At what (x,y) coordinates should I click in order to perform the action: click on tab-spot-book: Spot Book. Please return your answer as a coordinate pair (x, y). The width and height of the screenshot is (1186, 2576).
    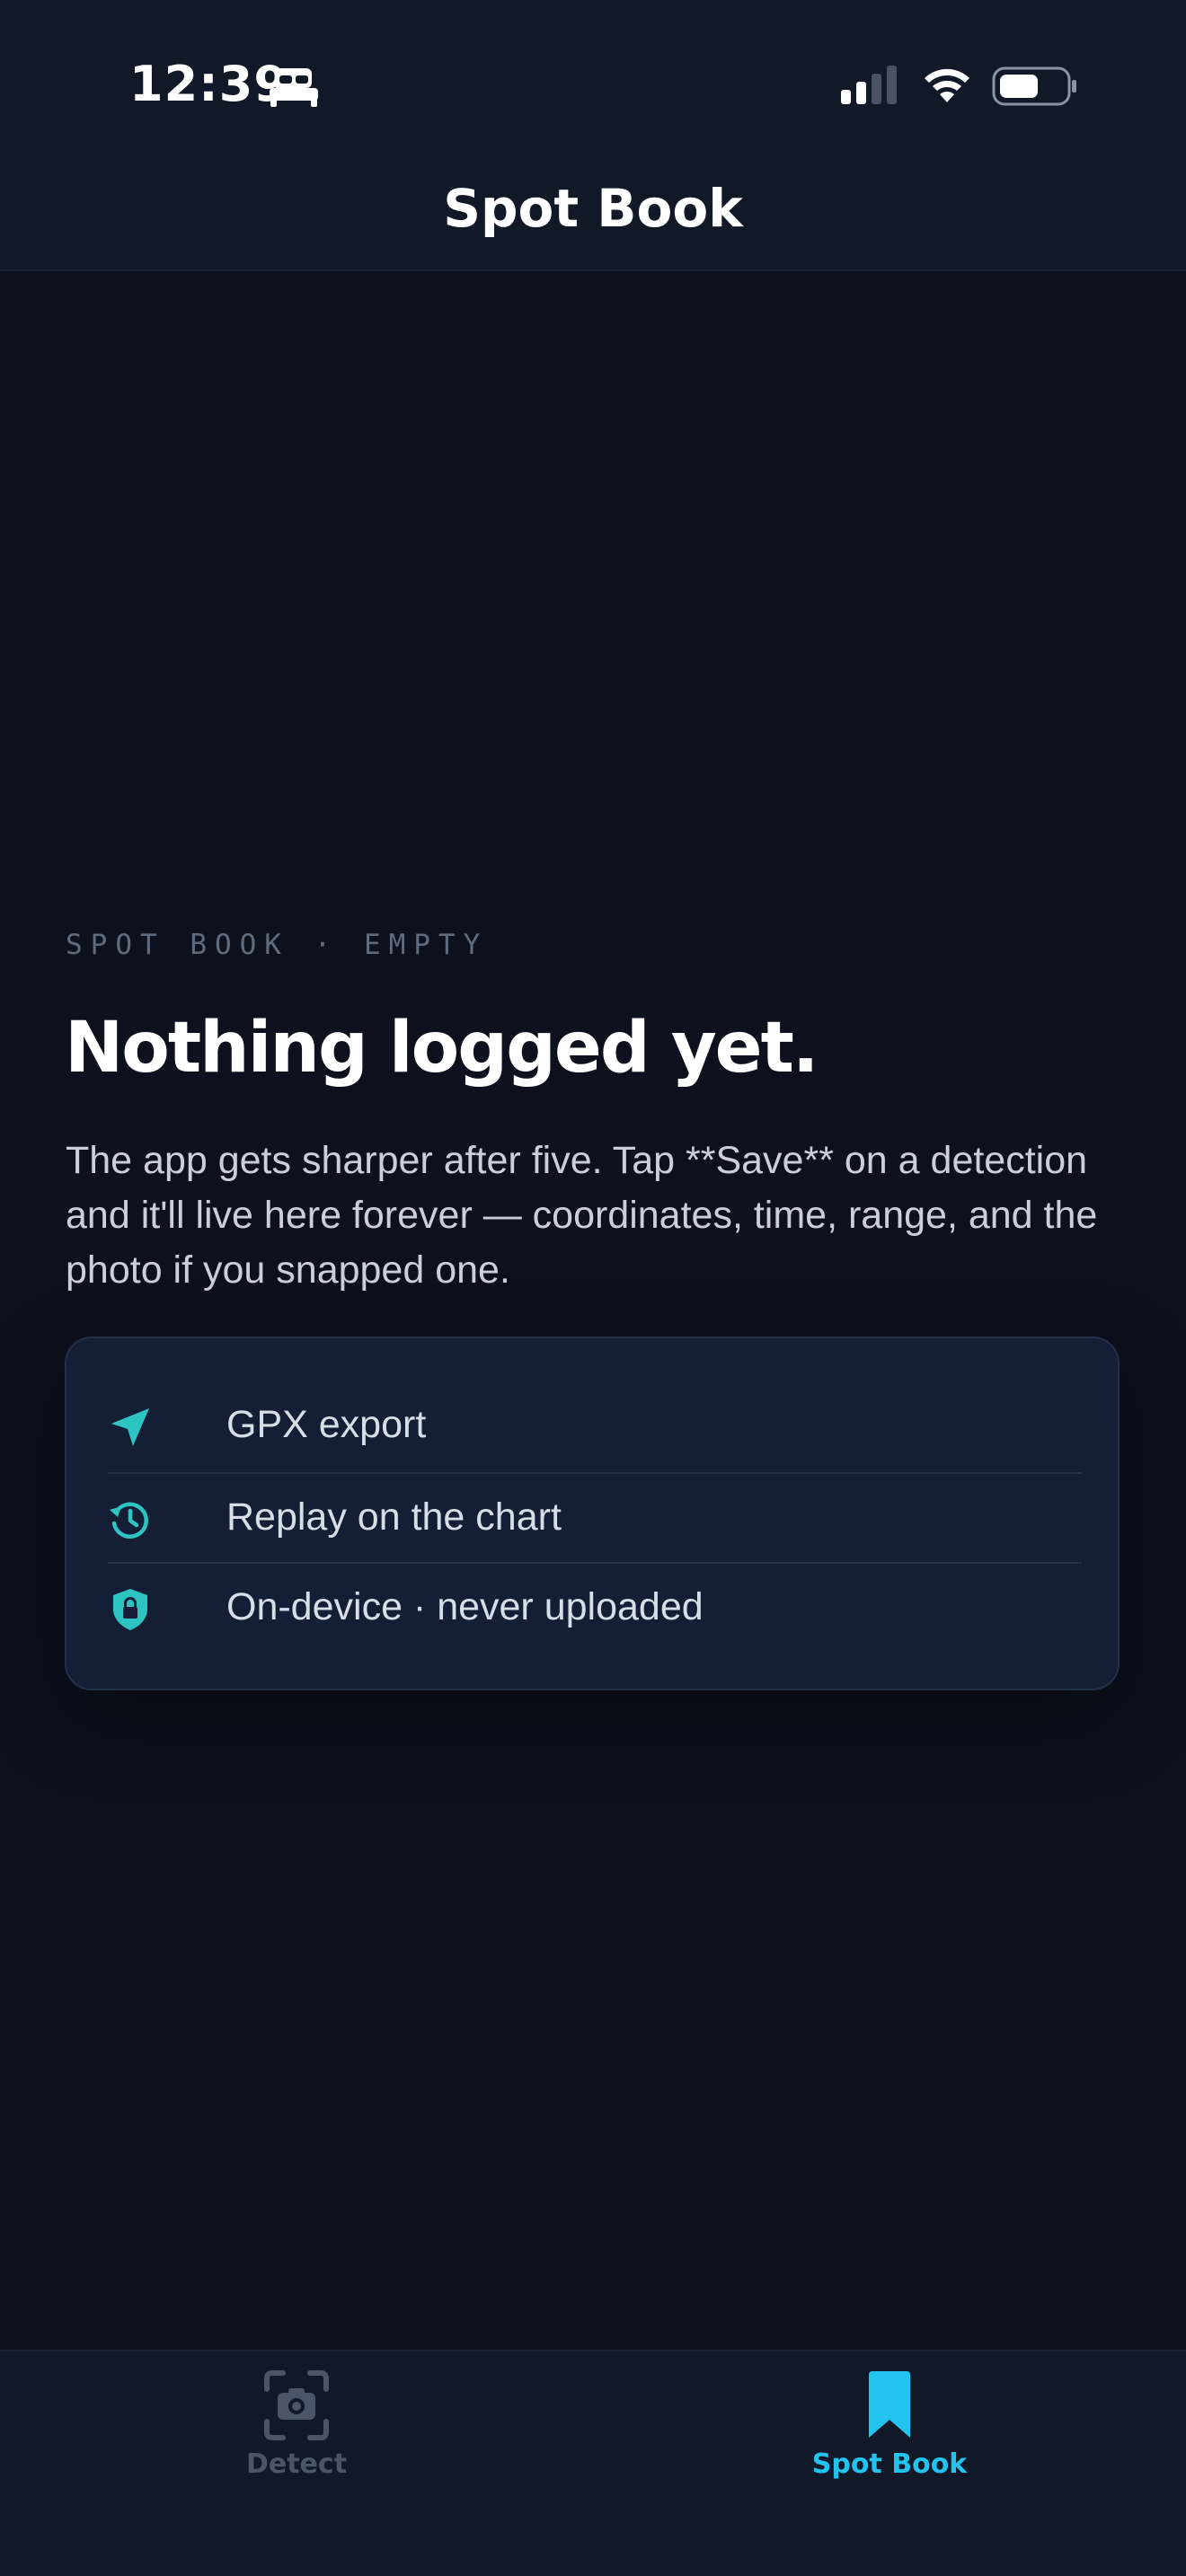
    Looking at the image, I should click on (889, 2432).